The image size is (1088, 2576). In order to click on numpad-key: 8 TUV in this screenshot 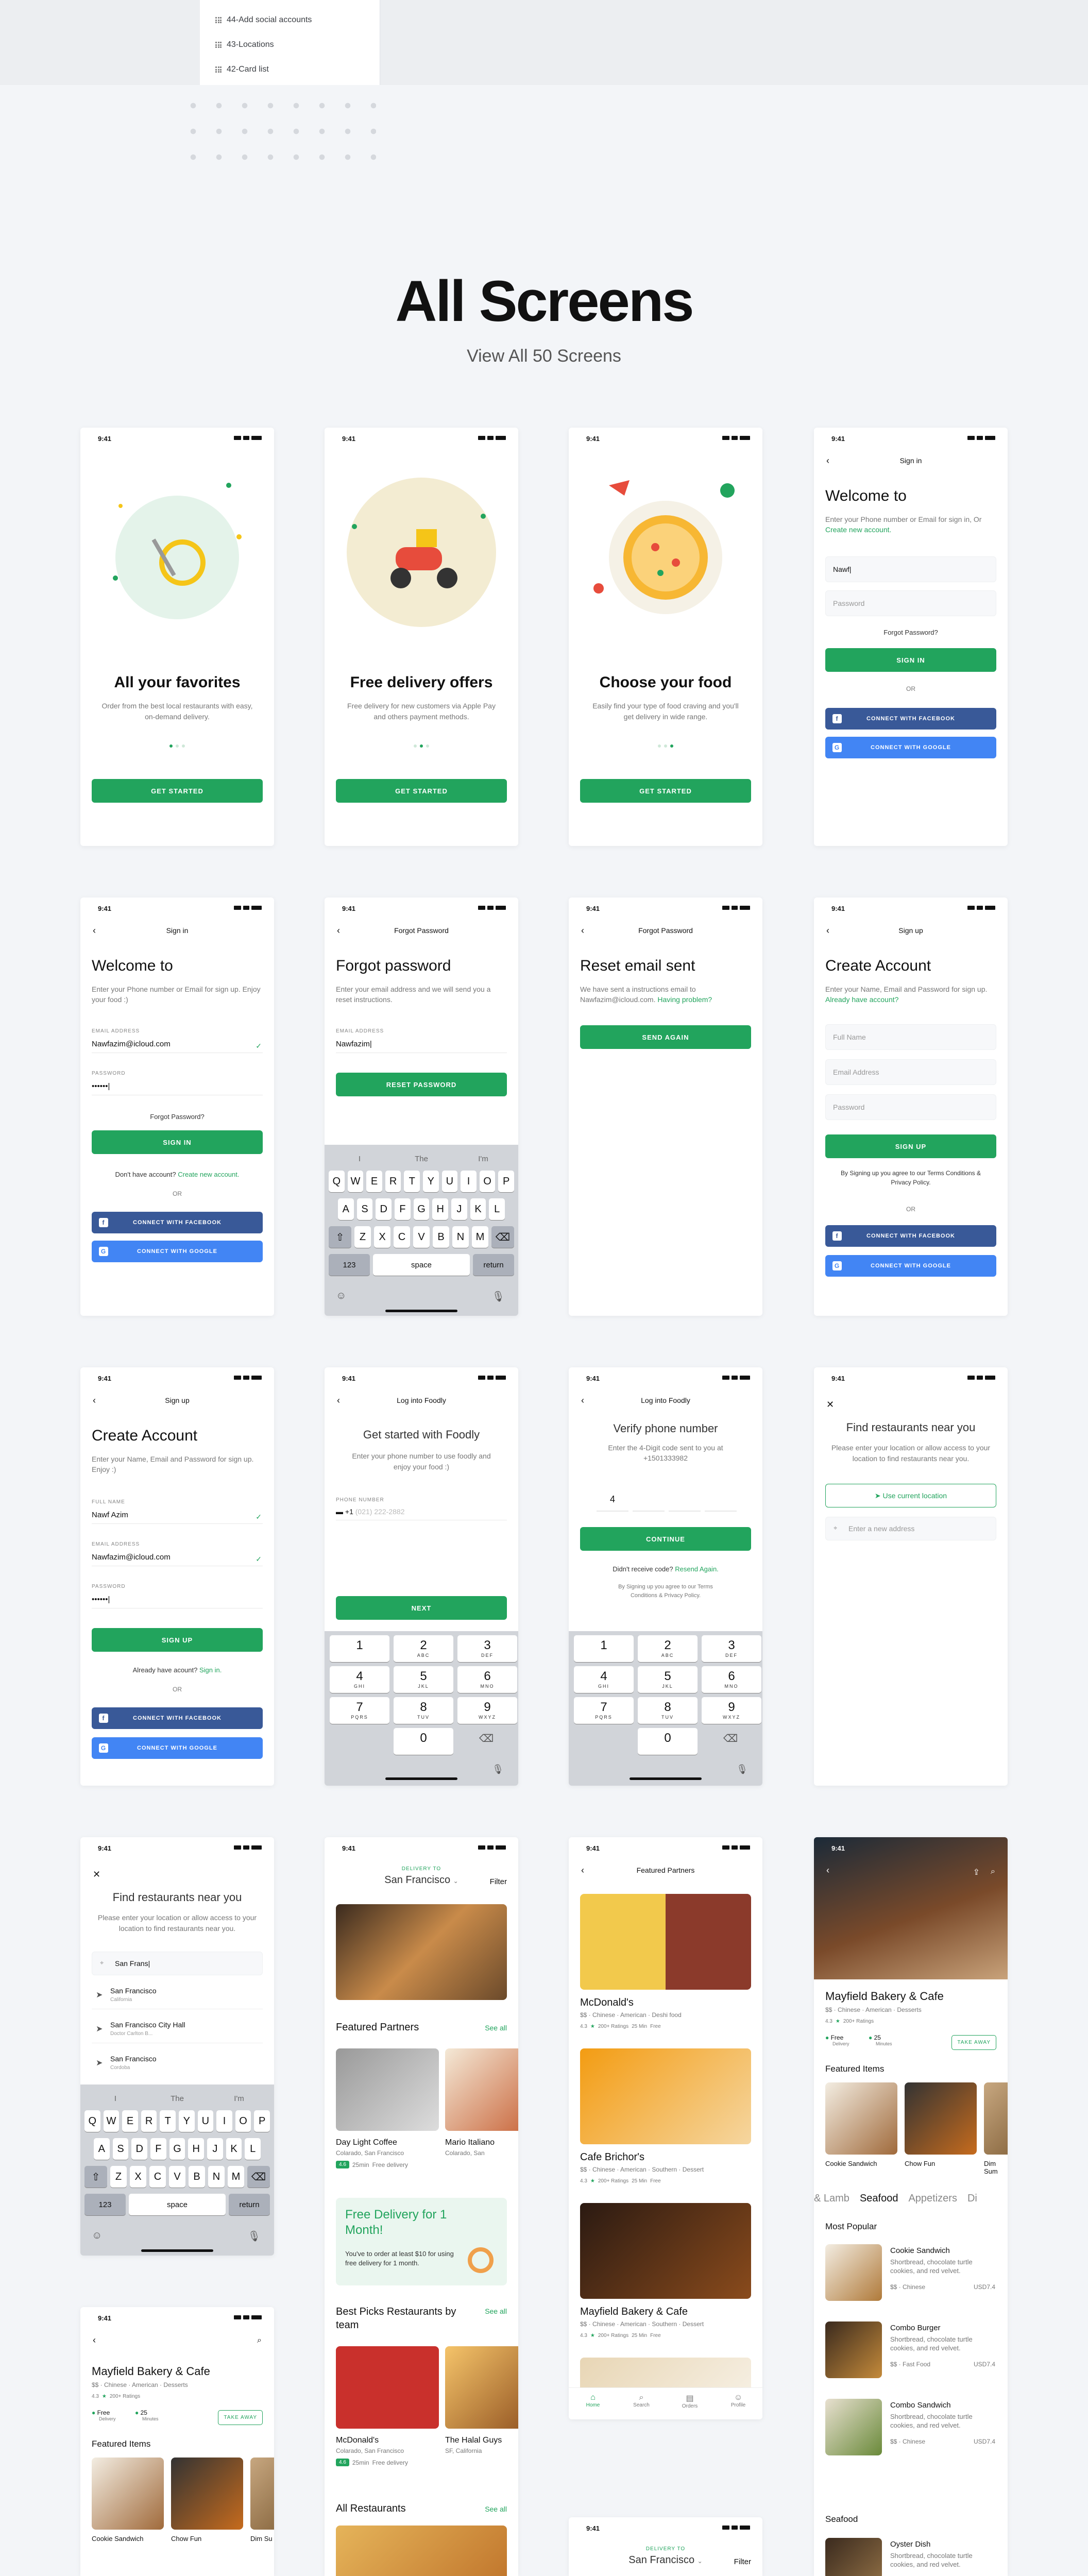, I will do `click(668, 1710)`.